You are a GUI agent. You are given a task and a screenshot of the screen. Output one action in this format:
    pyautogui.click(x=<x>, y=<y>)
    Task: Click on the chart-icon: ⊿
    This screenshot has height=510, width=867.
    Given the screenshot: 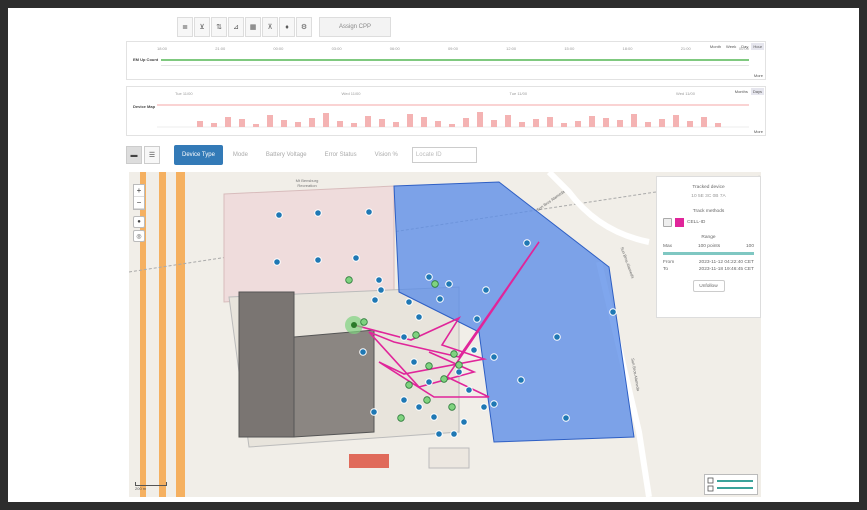 What is the action you would take?
    pyautogui.click(x=236, y=27)
    